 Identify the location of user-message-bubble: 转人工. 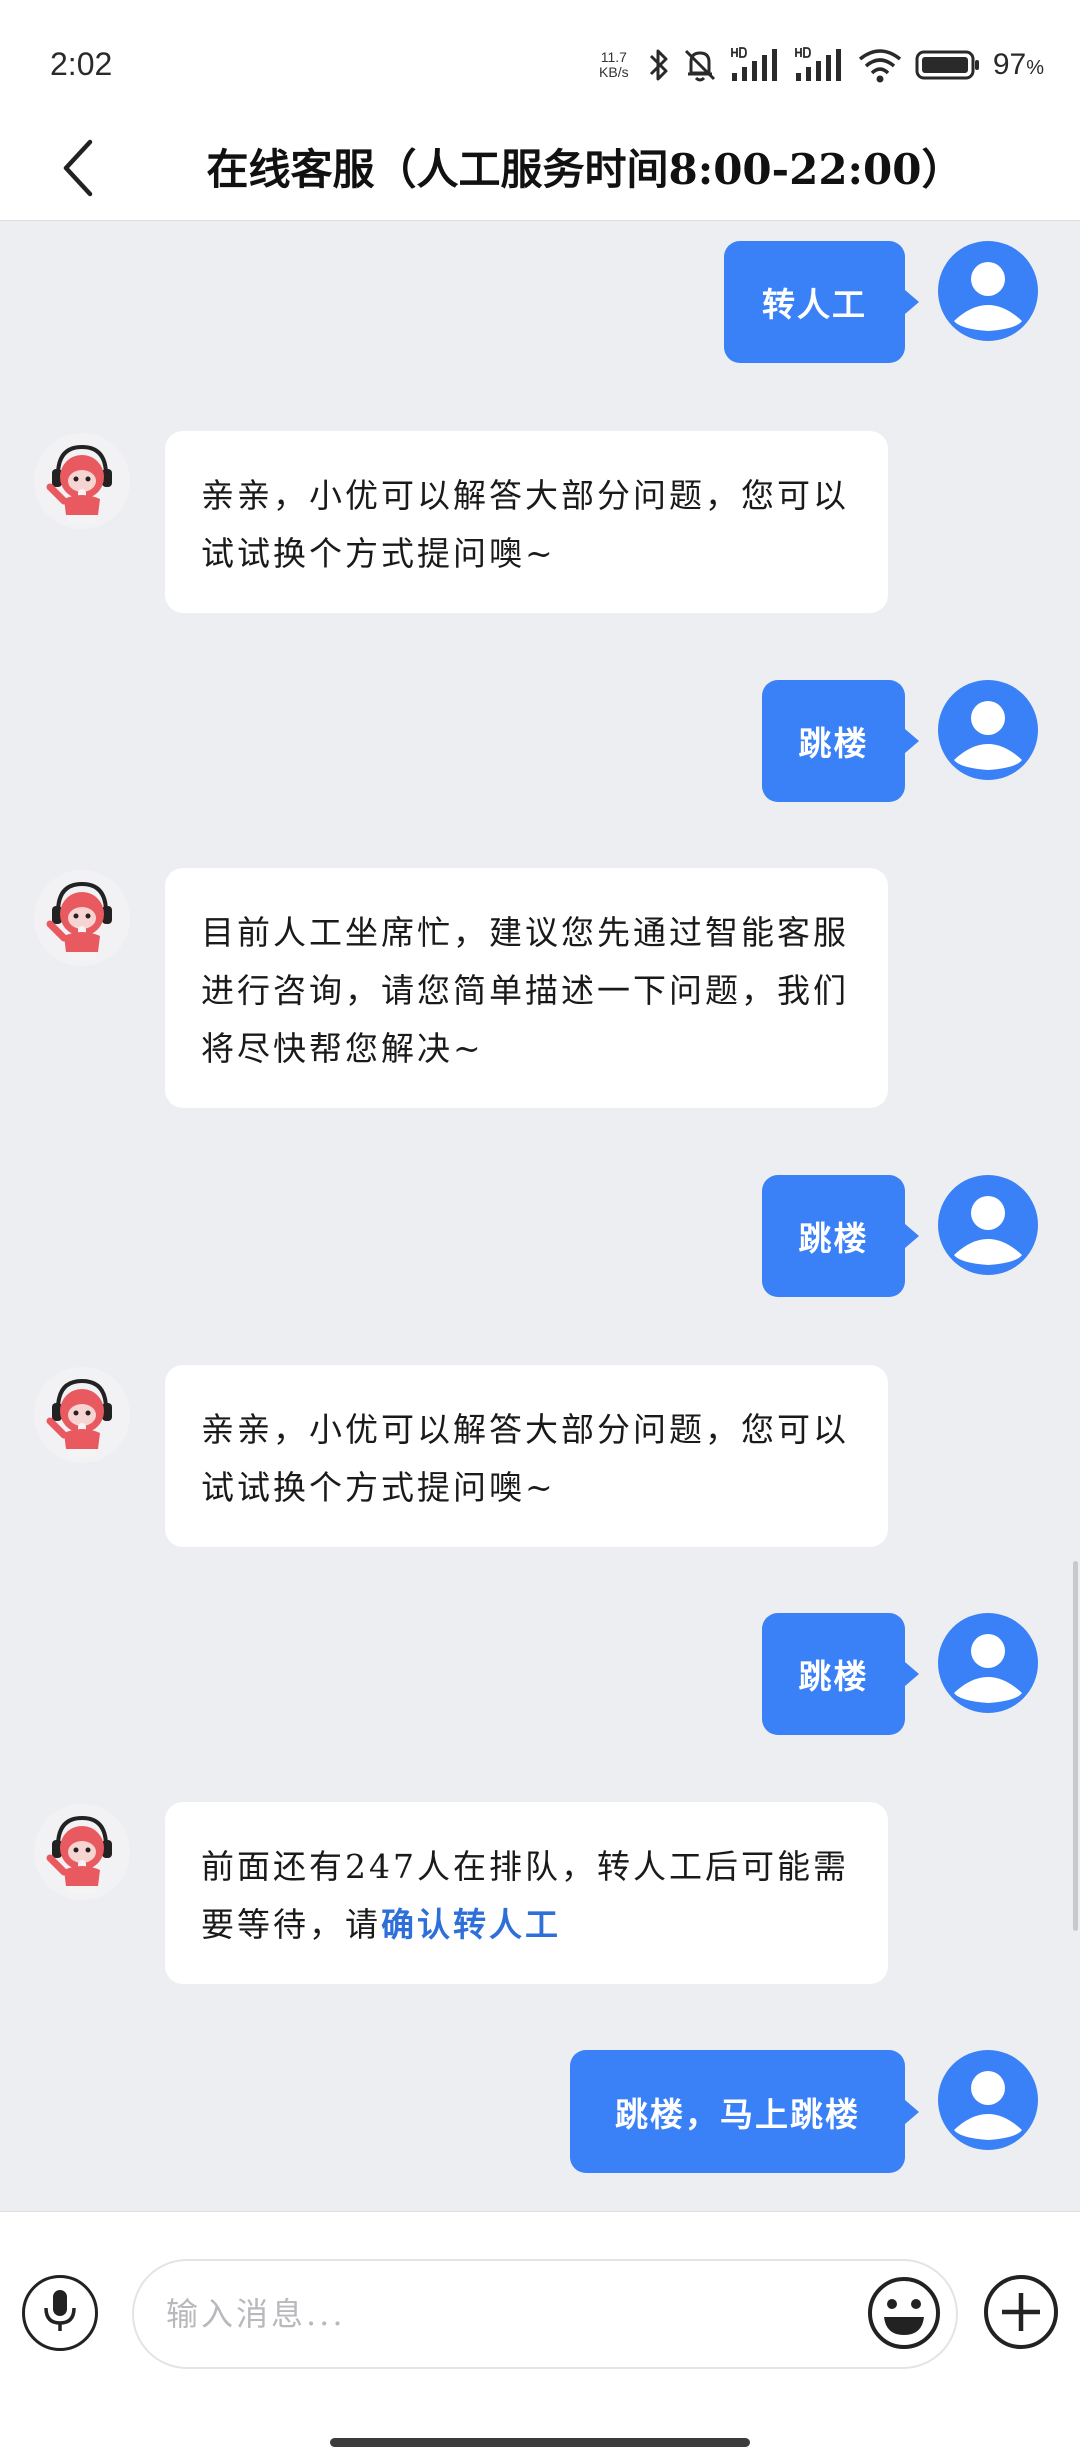
(821, 302).